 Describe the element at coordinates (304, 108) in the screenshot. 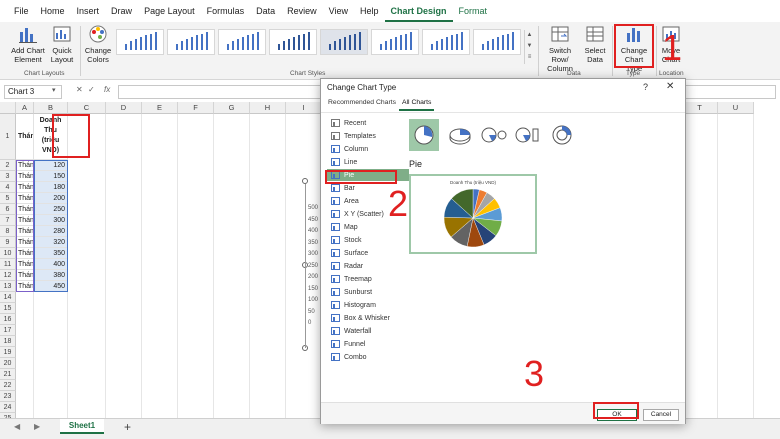

I see `column-header-i: I` at that location.